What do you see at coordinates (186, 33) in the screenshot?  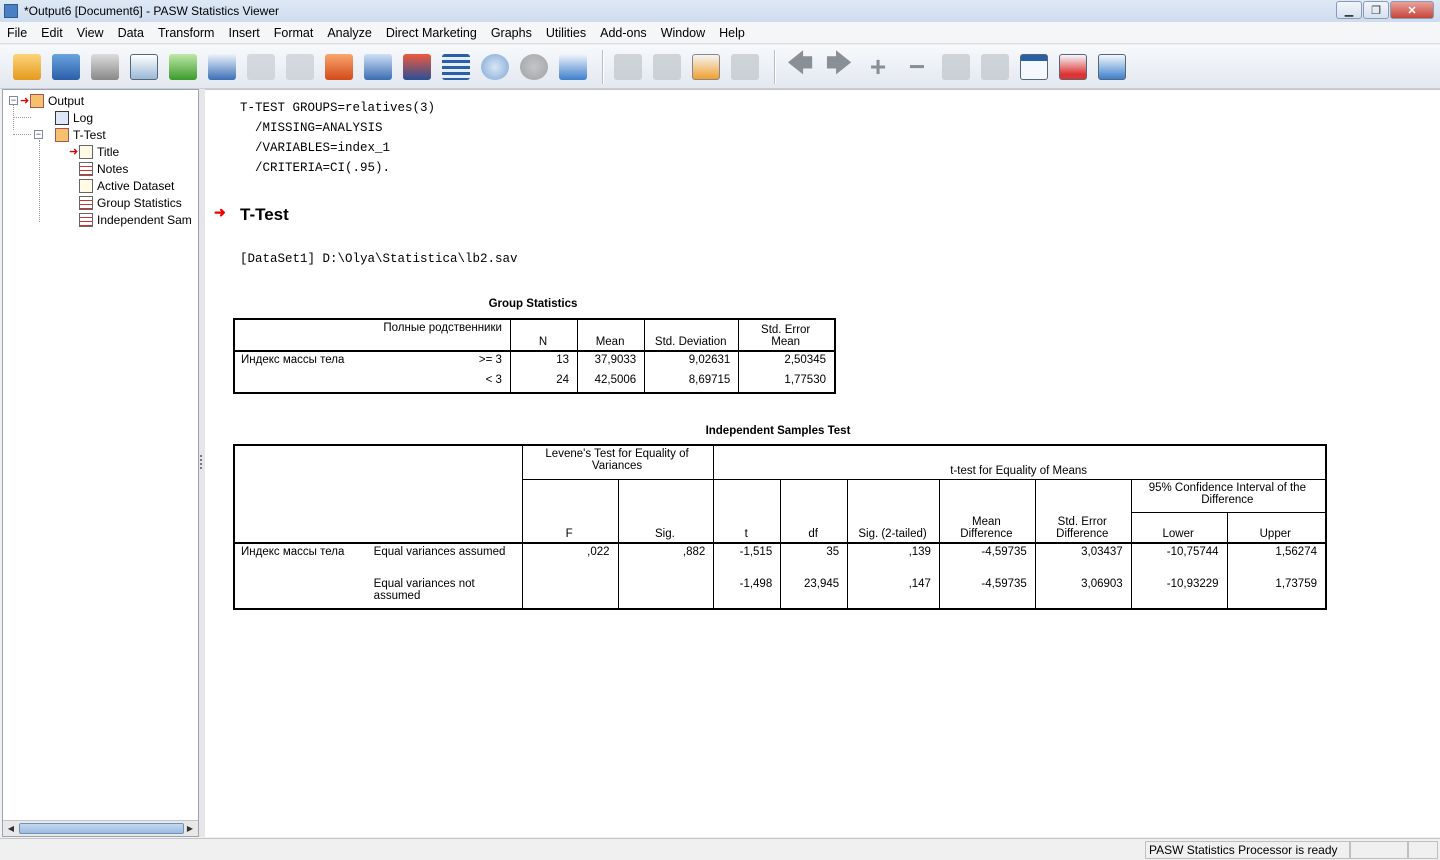 I see `menu-transform: Transform` at bounding box center [186, 33].